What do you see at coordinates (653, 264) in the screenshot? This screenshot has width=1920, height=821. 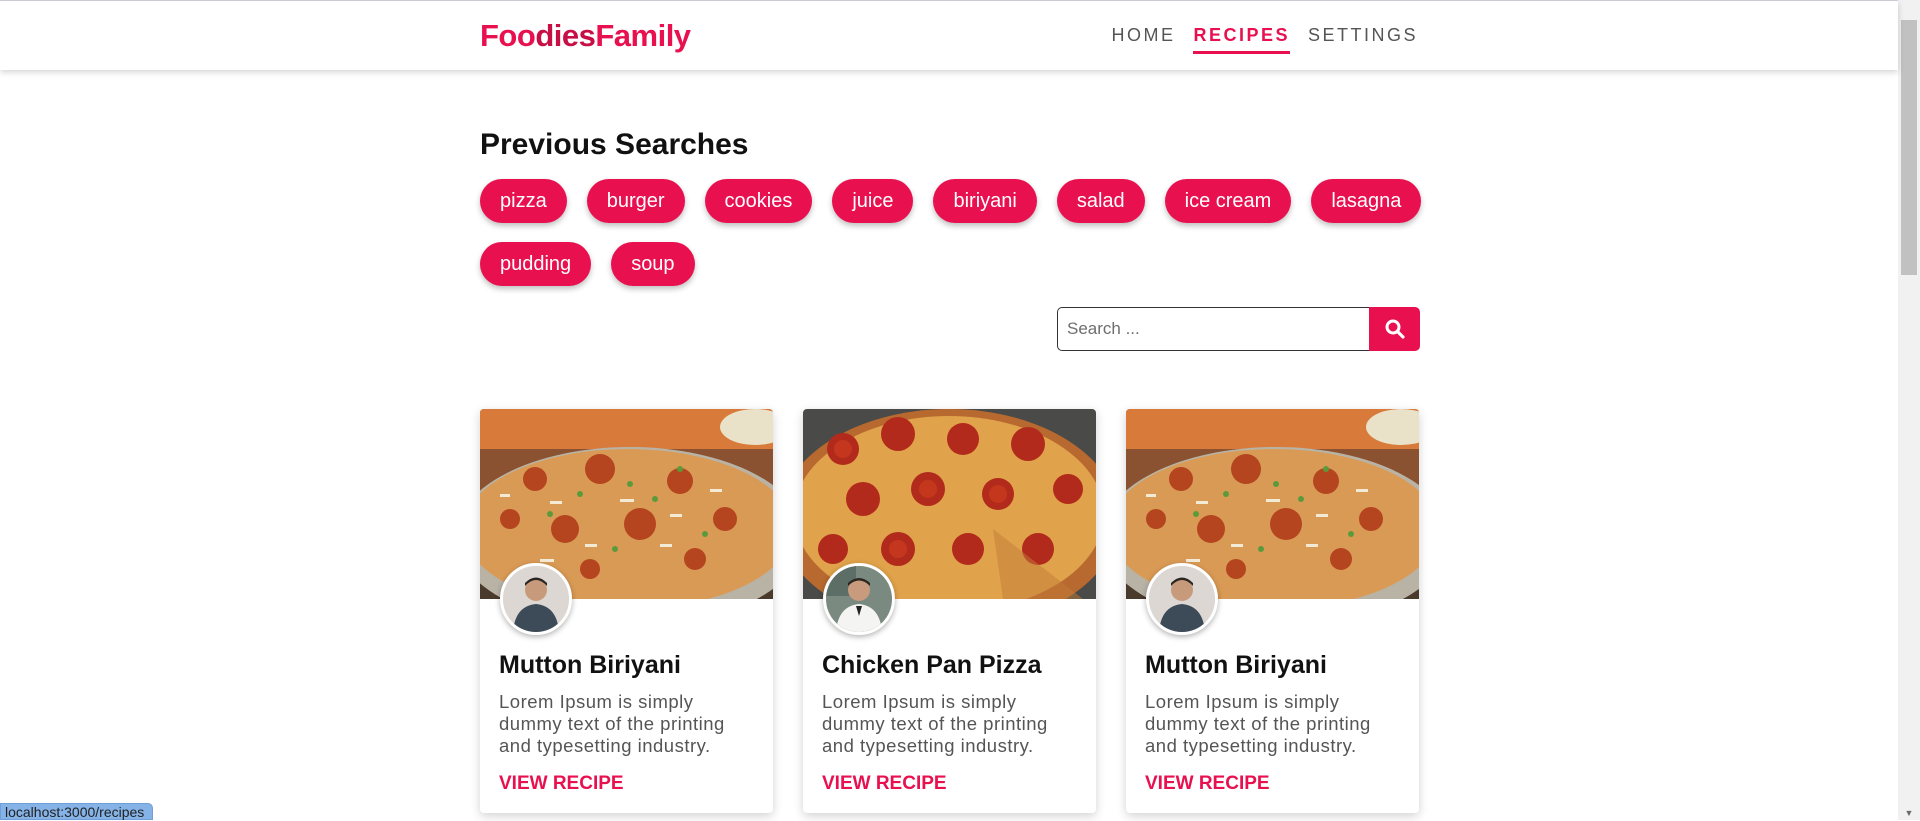 I see `search-chip: soup` at bounding box center [653, 264].